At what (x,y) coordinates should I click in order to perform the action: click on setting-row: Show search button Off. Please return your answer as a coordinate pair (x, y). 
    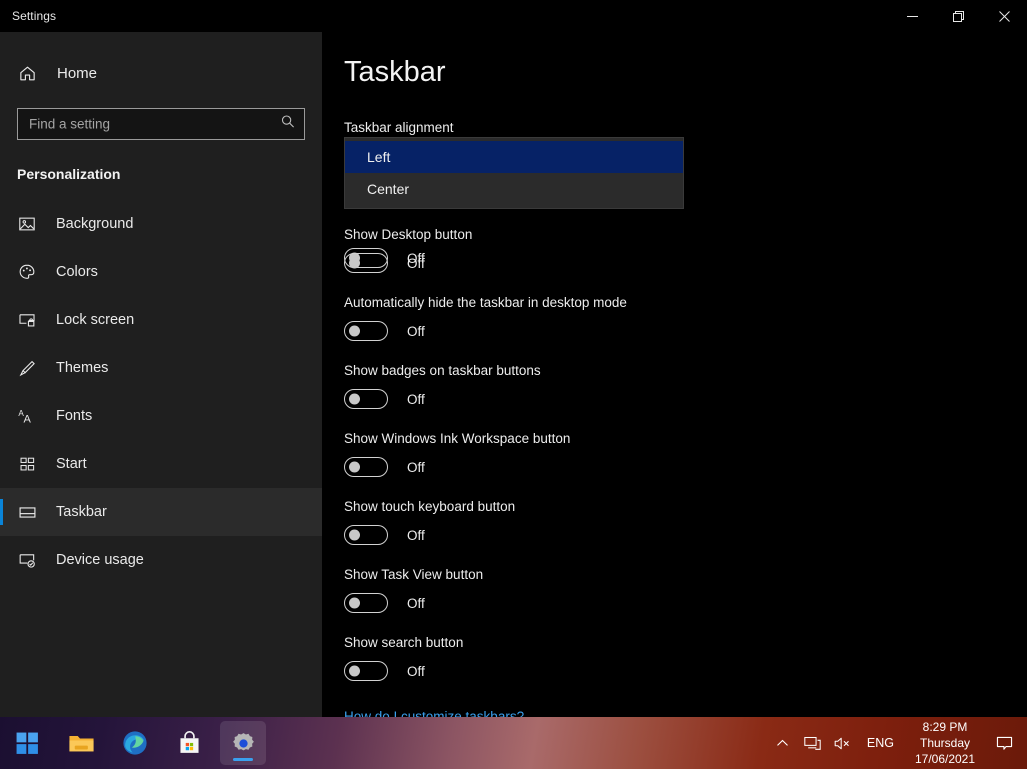
    Looking at the image, I should click on (674, 658).